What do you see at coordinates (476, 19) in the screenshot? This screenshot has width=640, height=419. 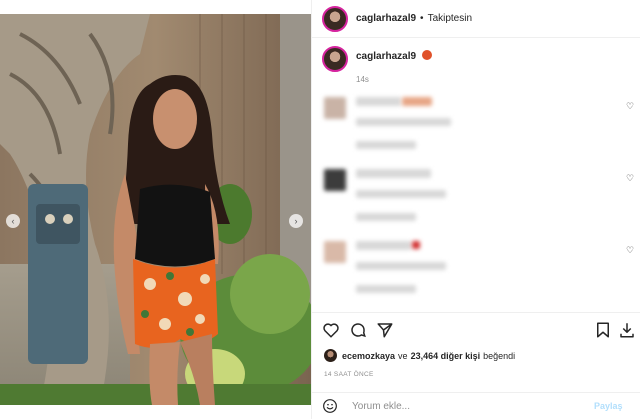 I see `post-header: caglarhazal9 • Takiptesin` at bounding box center [476, 19].